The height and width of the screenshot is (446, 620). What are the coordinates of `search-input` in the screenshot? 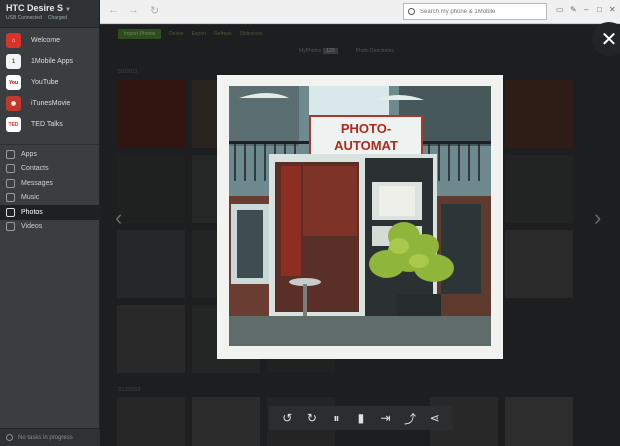 It's located at (480, 11).